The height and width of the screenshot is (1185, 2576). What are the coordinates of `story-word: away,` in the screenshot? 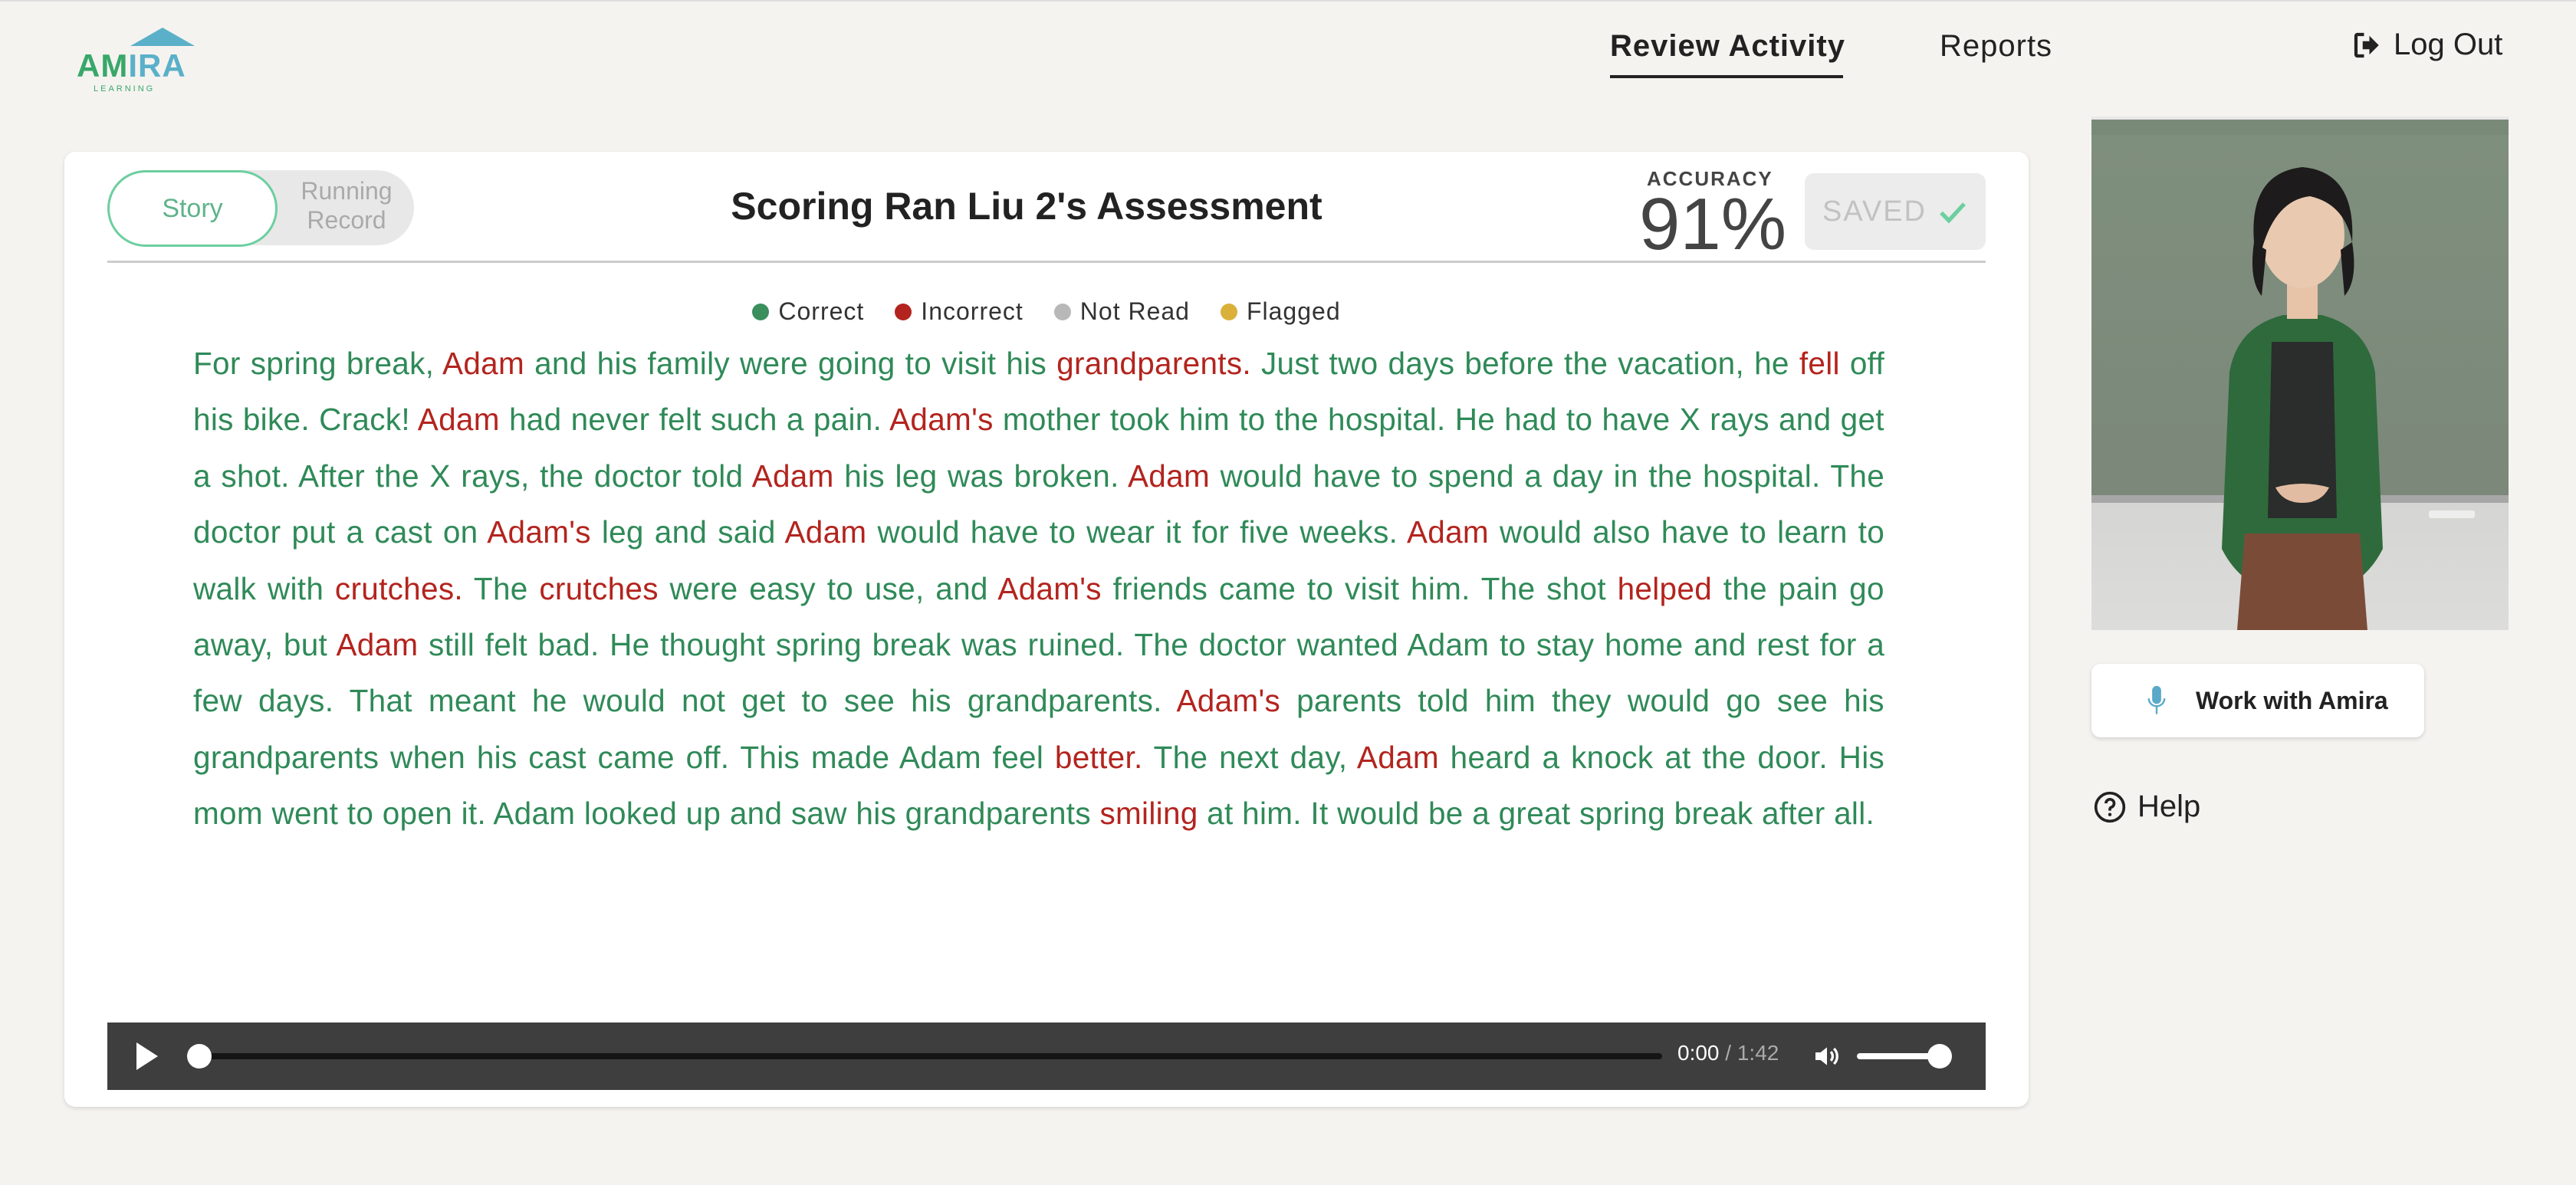 It's located at (233, 644).